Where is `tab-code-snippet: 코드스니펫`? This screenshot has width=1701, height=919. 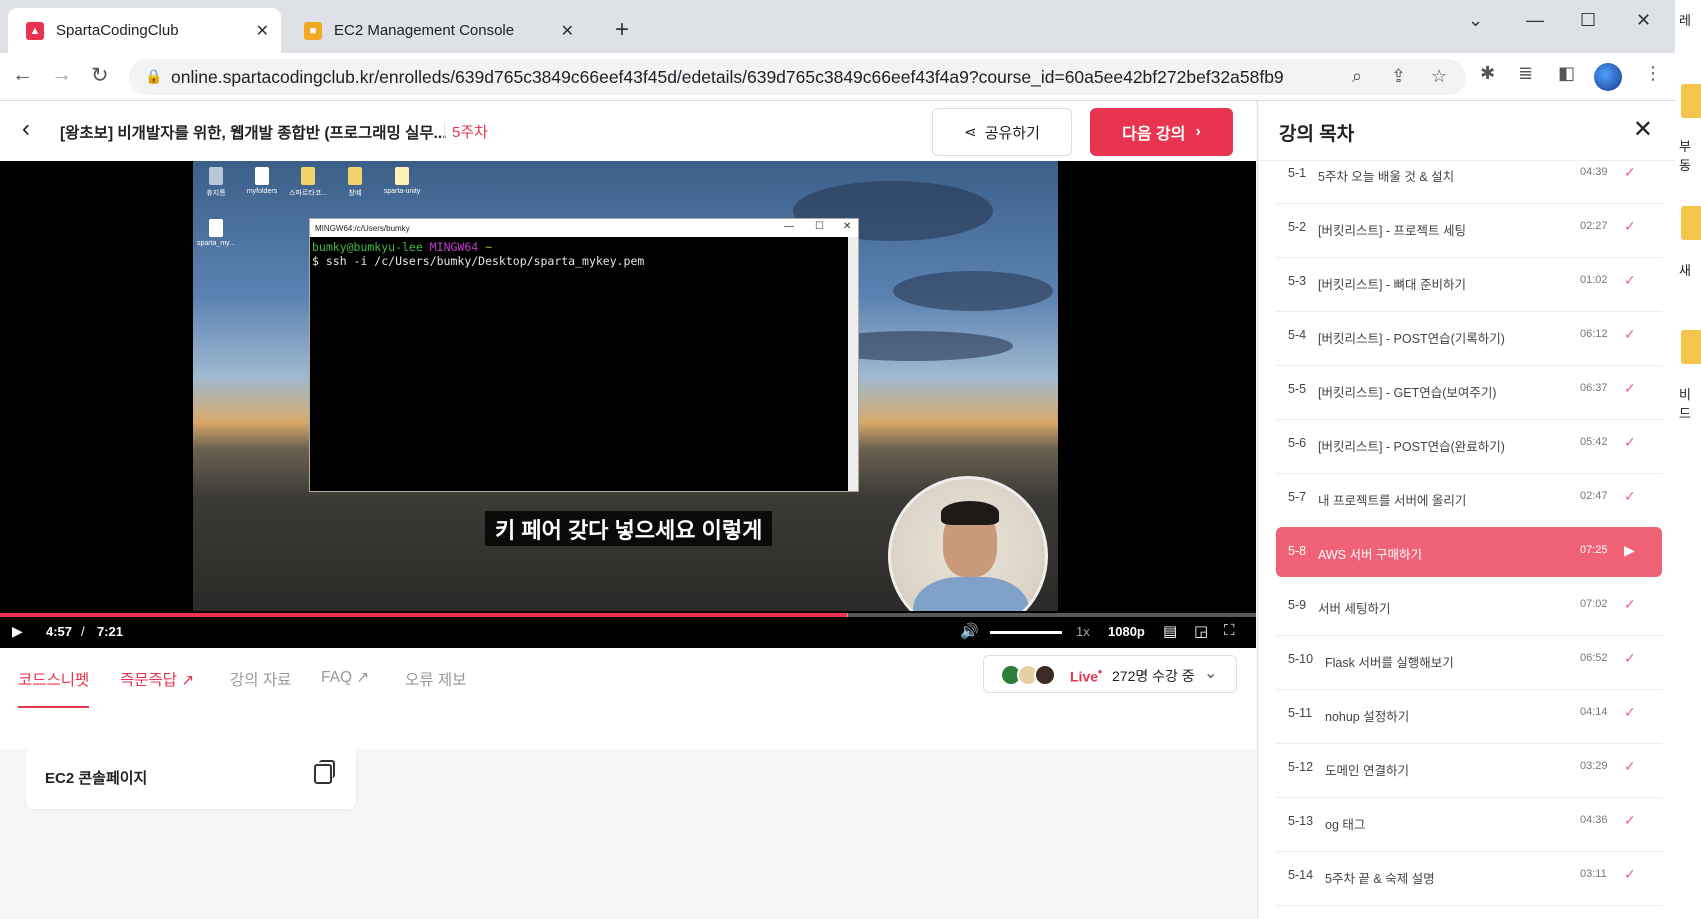
tab-code-snippet: 코드스니펫 is located at coordinates (54, 688).